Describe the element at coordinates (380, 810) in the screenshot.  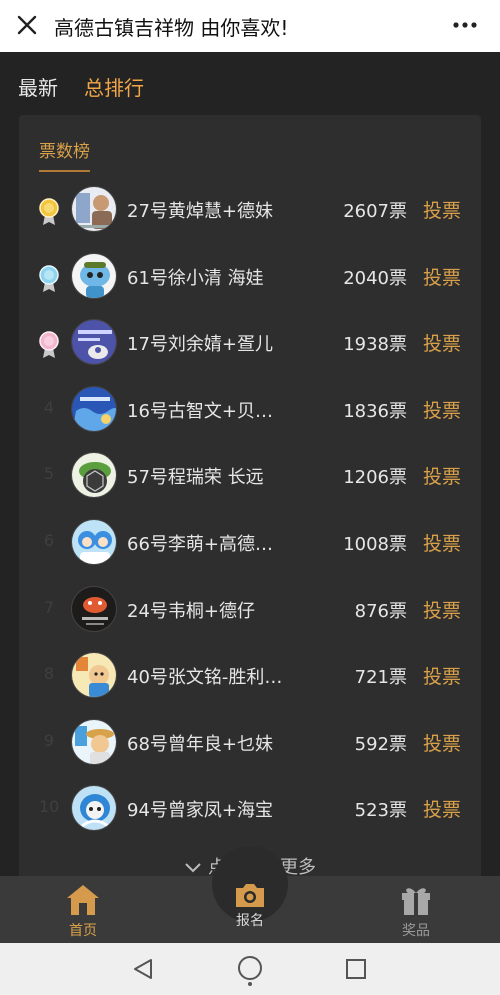
I see `vote-count: 523票` at that location.